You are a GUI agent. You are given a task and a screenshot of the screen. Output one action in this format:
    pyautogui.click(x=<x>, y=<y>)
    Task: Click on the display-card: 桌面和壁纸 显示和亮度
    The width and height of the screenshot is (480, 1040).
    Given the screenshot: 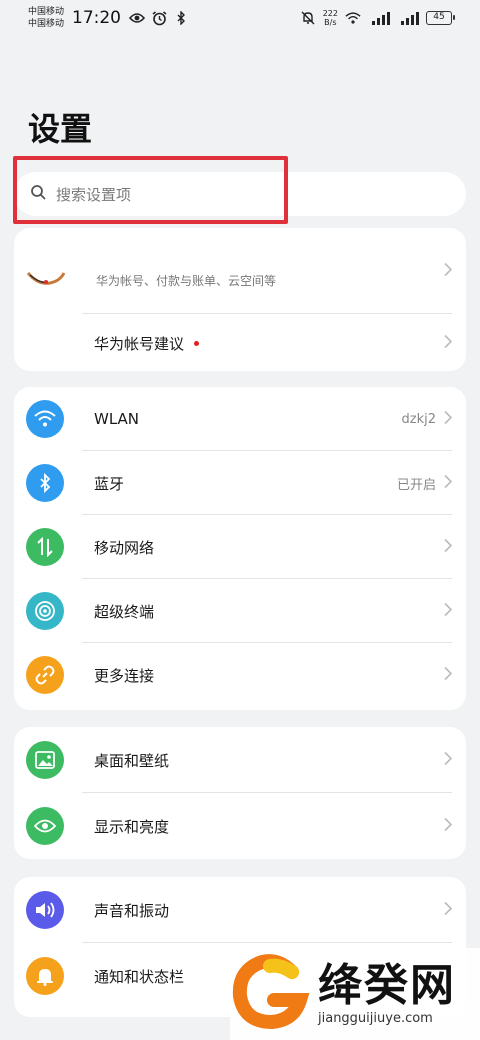 What is the action you would take?
    pyautogui.click(x=240, y=793)
    